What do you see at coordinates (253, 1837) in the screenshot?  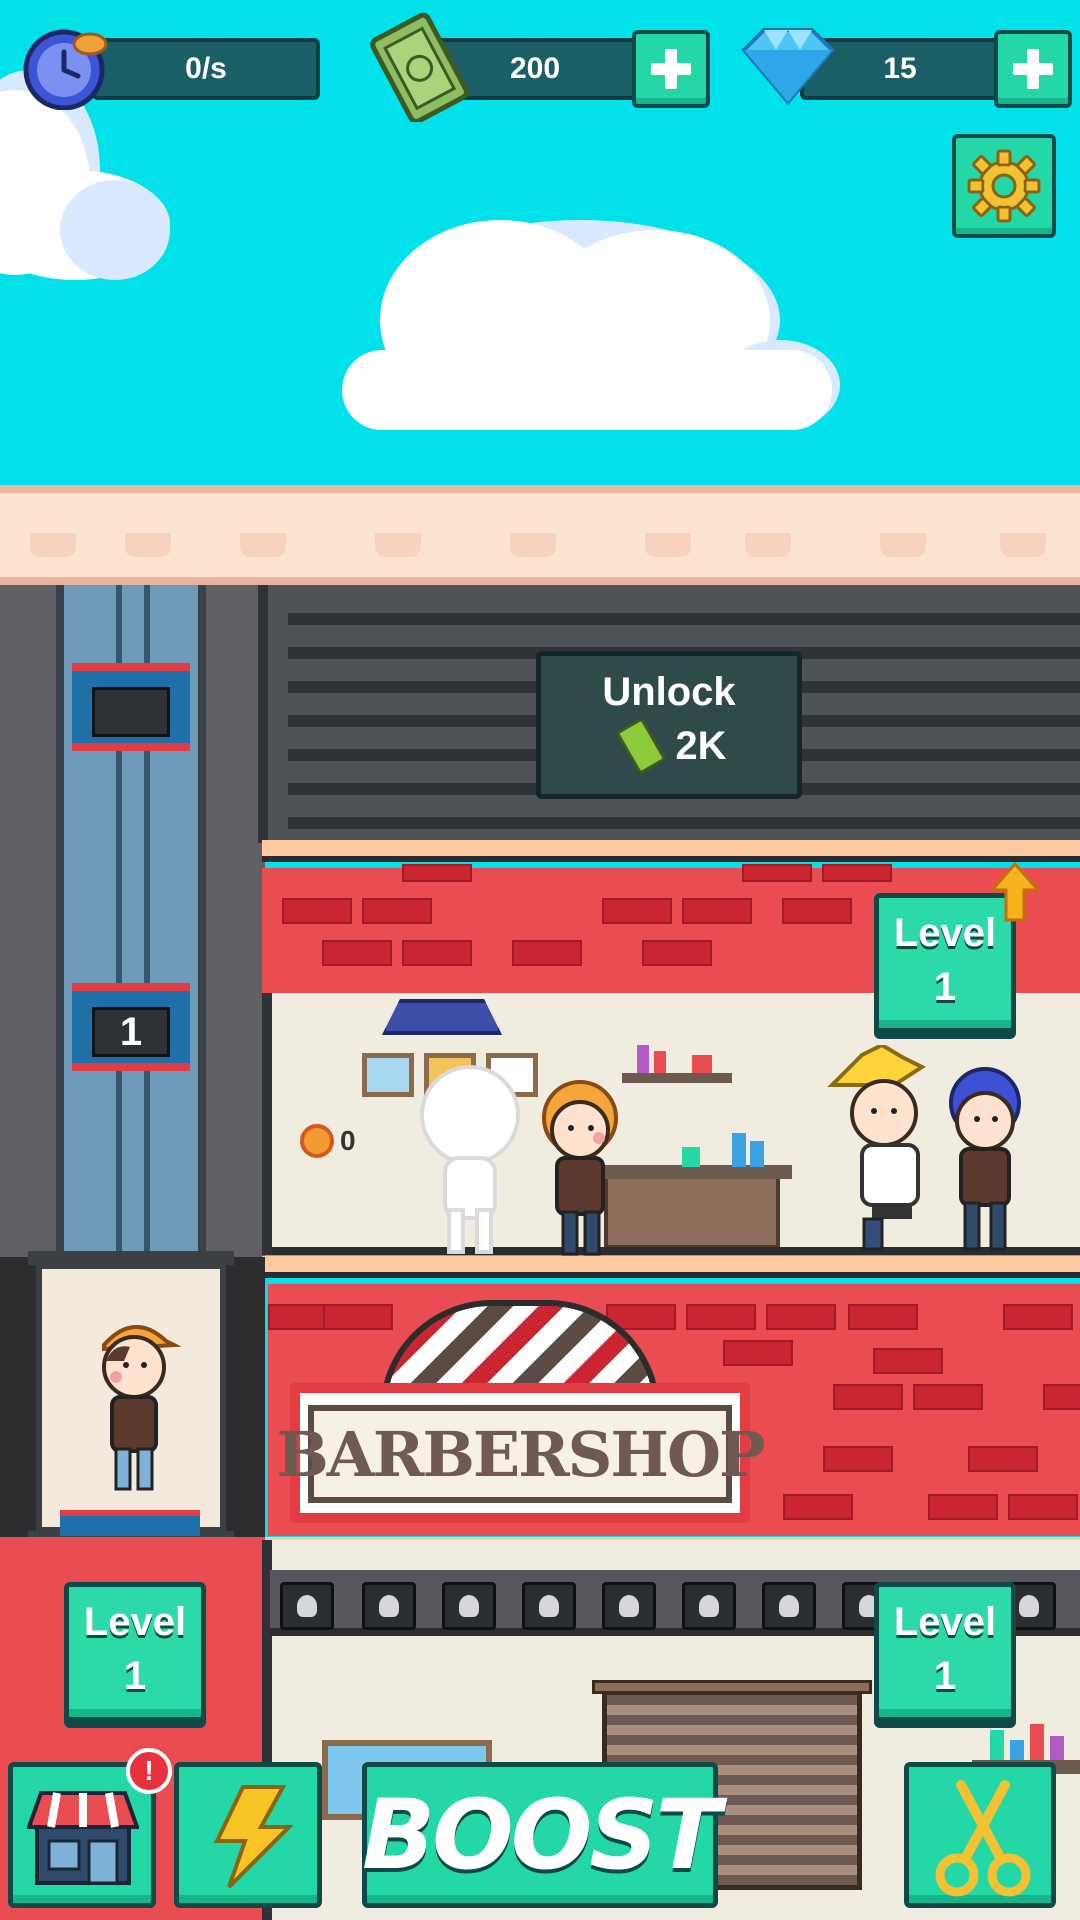 I see `lightning-icon` at bounding box center [253, 1837].